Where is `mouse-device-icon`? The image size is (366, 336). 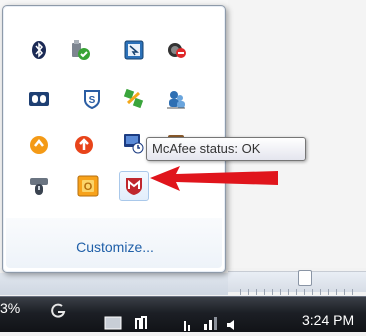
mouse-device-icon is located at coordinates (39, 186).